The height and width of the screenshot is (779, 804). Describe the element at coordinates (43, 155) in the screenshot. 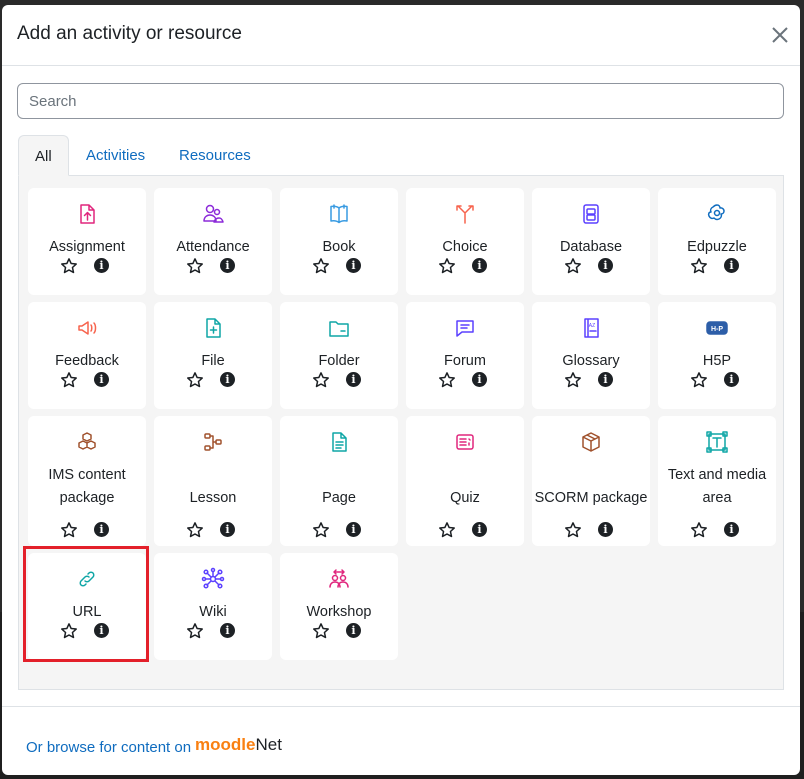

I see `tab-all: All` at that location.